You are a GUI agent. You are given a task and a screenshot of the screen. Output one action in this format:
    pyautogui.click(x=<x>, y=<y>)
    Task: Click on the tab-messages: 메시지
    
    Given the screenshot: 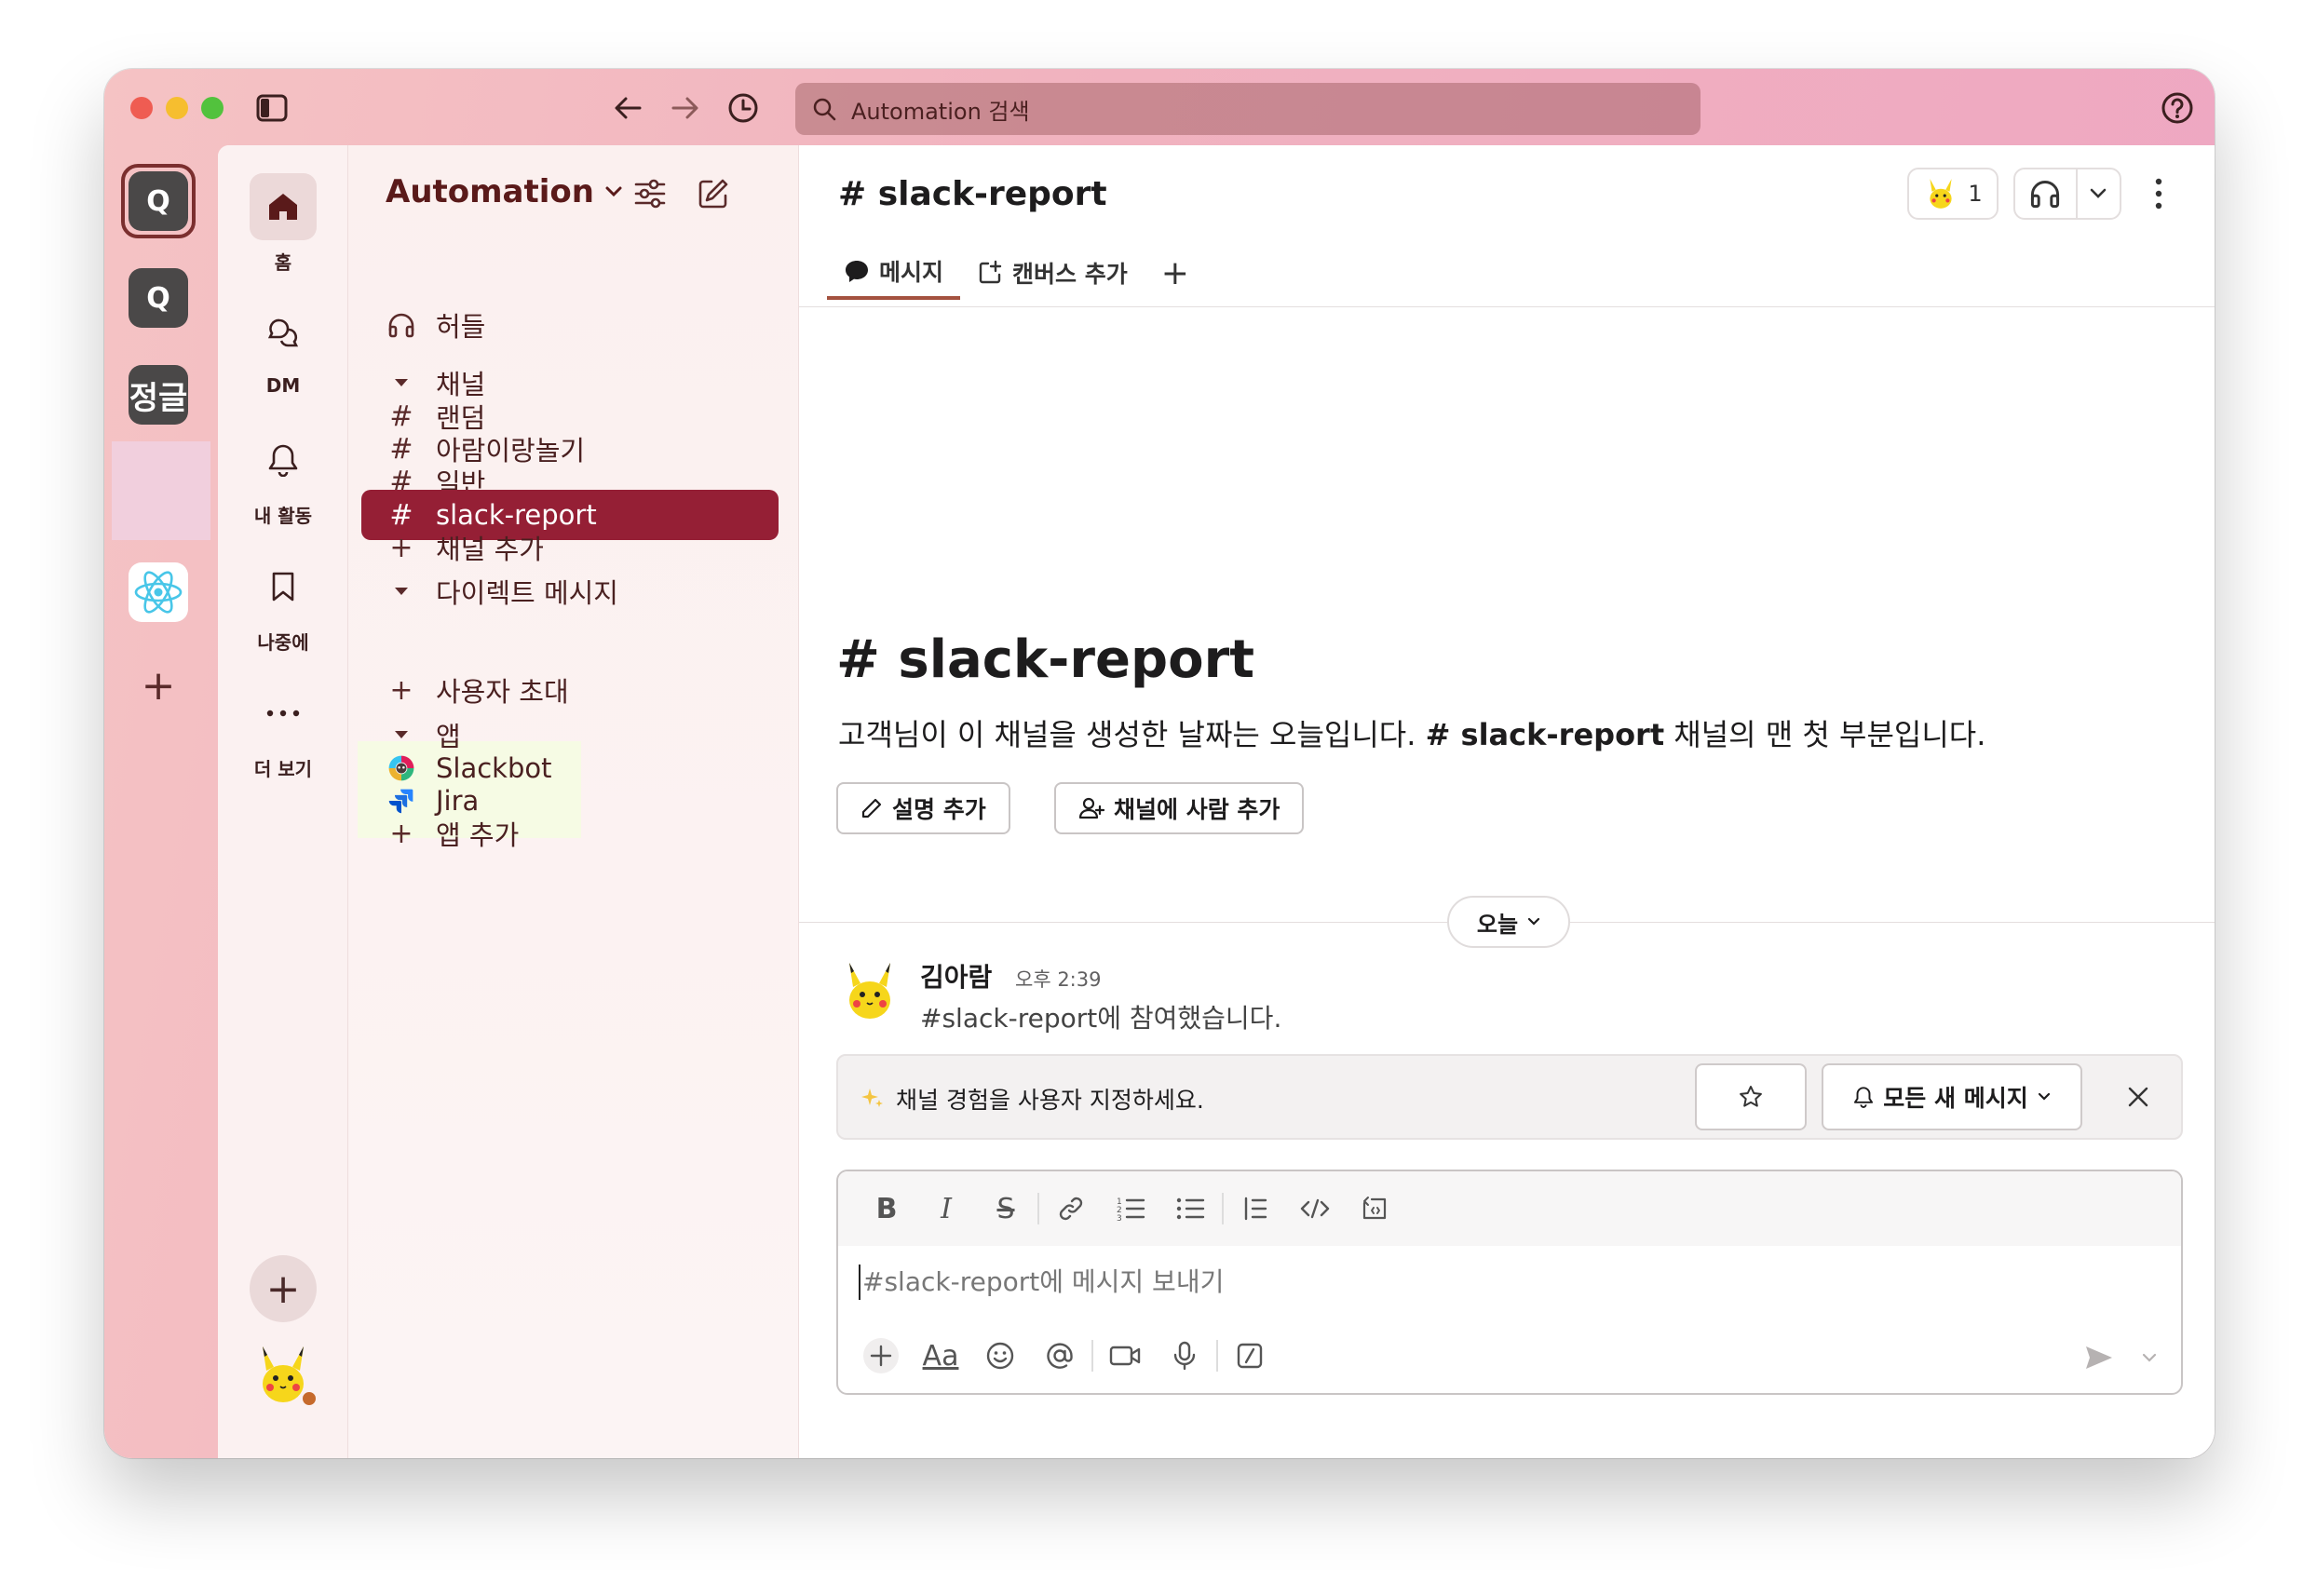 What is the action you would take?
    pyautogui.click(x=894, y=273)
    